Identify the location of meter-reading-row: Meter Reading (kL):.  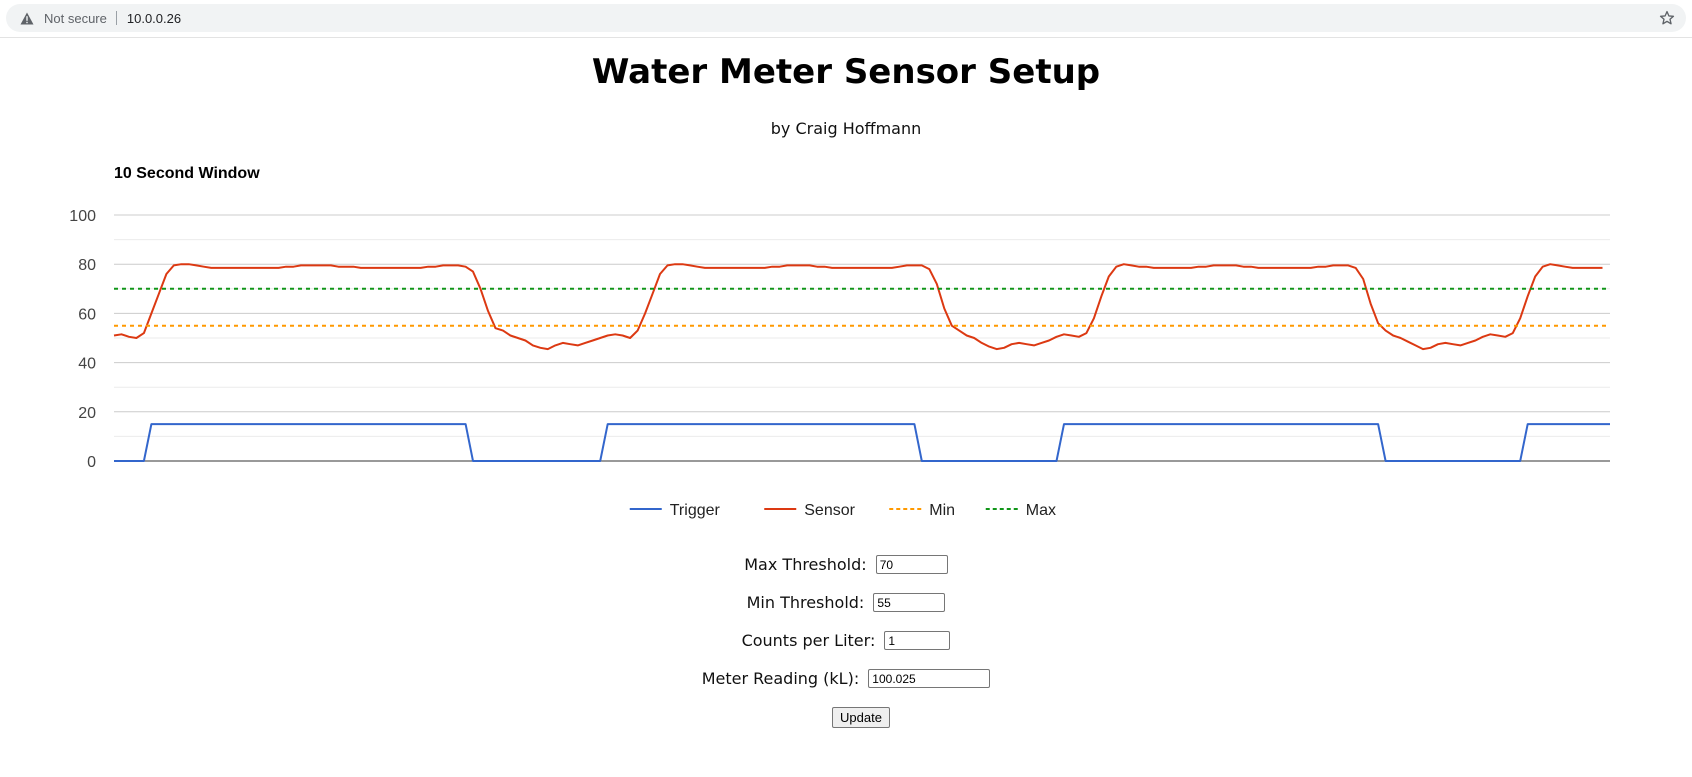
(846, 678).